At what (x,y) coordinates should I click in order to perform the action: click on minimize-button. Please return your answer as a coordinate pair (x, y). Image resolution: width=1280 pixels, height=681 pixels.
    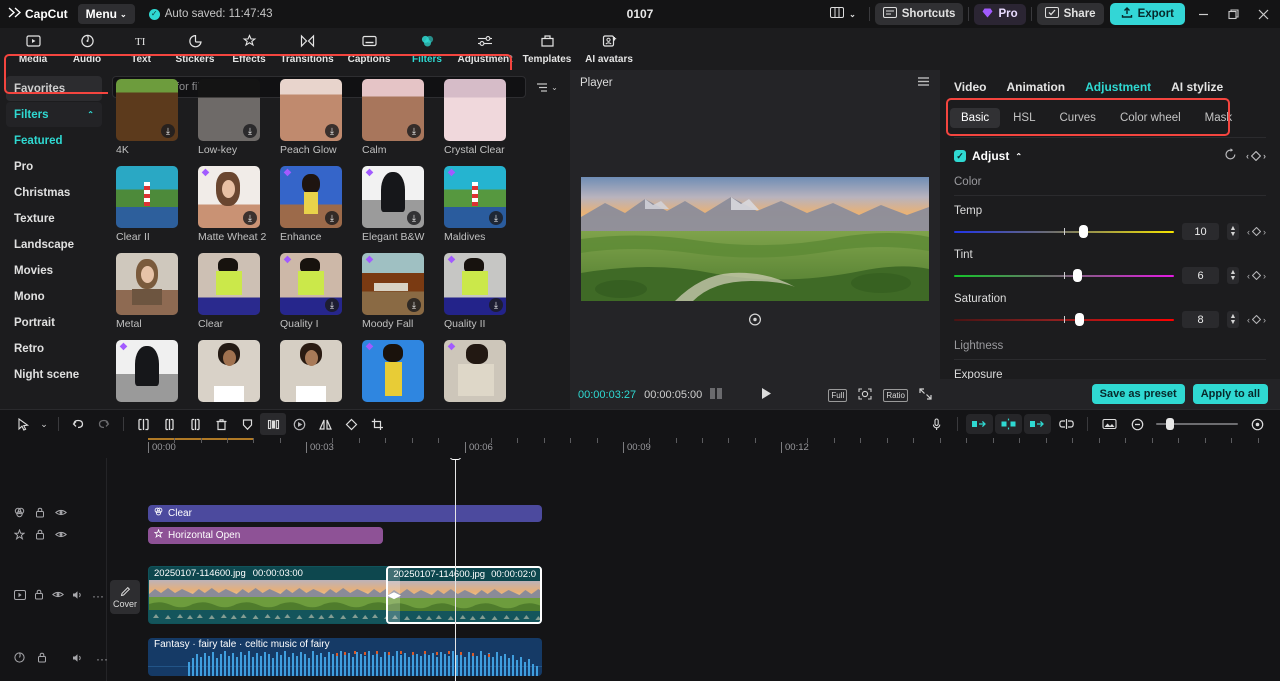
    Looking at the image, I should click on (1203, 14).